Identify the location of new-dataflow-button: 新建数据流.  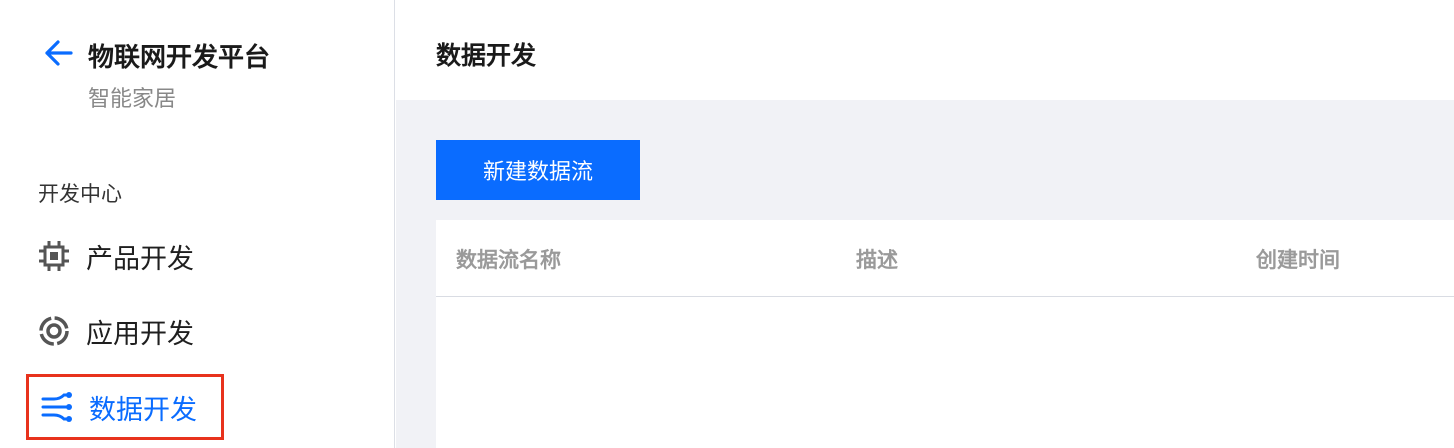
(538, 170).